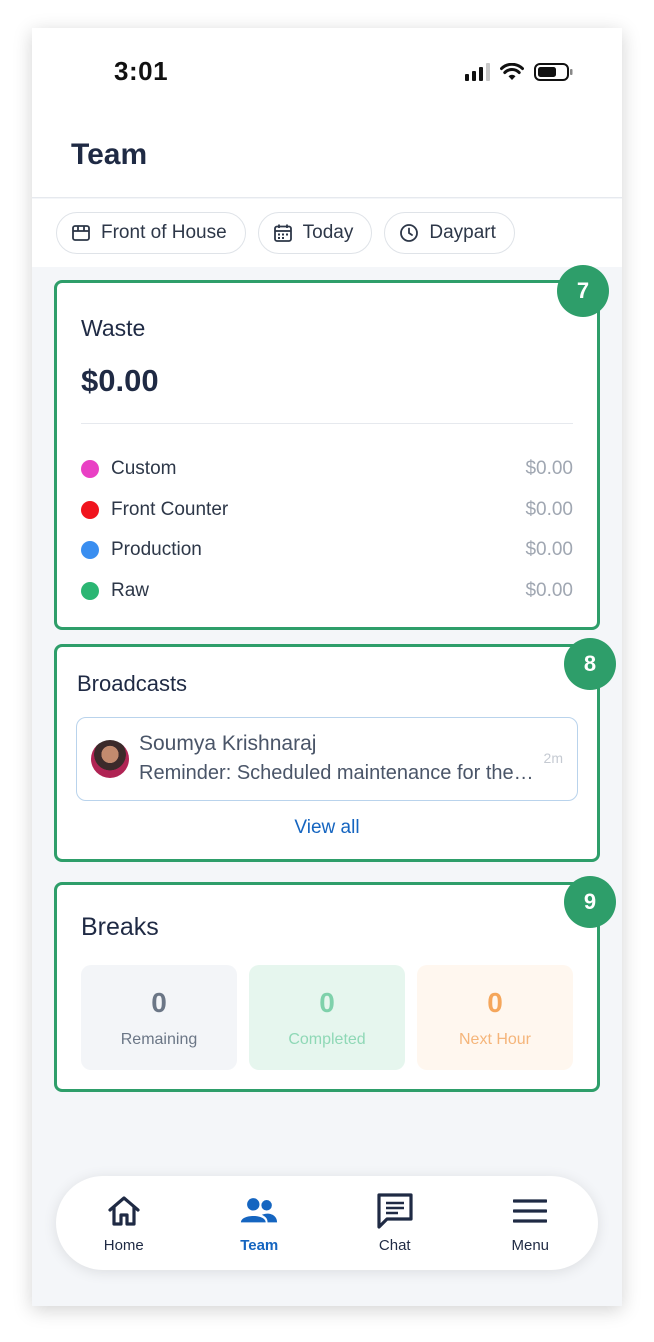  Describe the element at coordinates (495, 1039) in the screenshot. I see `stat-label: Next Hour` at that location.